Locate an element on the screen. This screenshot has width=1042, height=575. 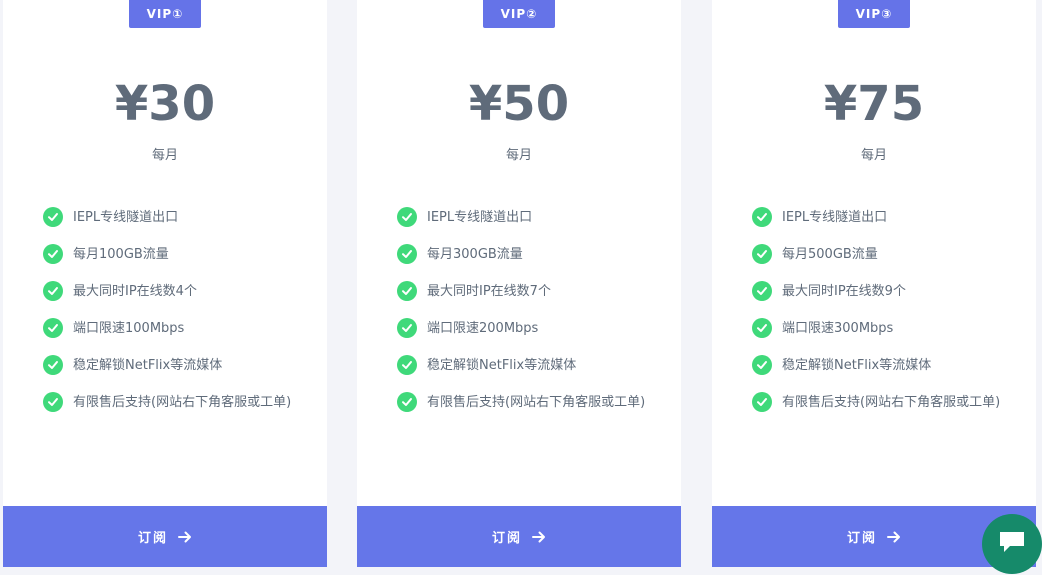
plan-price: ¥75 is located at coordinates (874, 104).